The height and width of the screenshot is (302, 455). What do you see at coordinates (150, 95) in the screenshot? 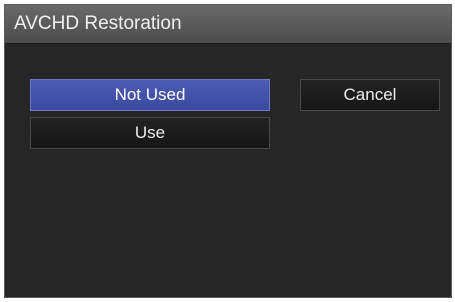
I see `not-used-button: Not Used` at bounding box center [150, 95].